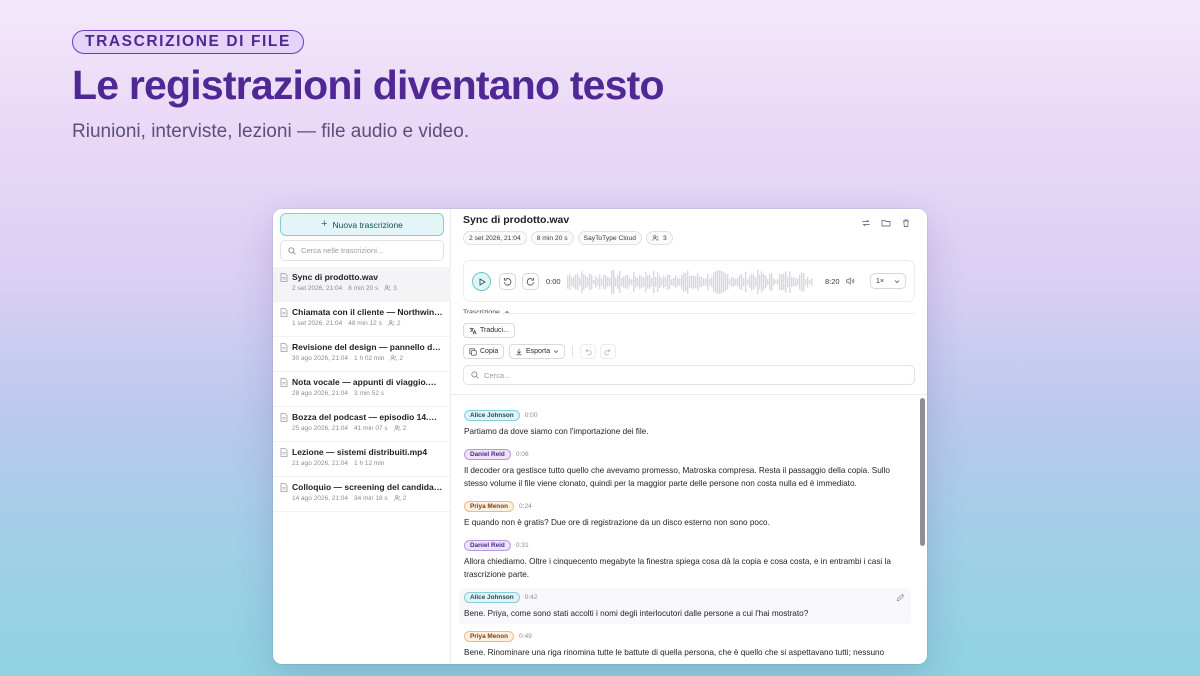 This screenshot has height=676, width=1200. I want to click on segment-time: 0:31, so click(522, 545).